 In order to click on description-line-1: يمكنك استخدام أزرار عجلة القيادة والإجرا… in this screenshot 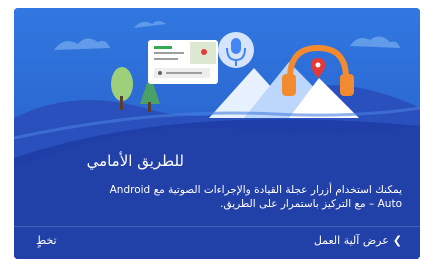, I will do `click(255, 190)`.